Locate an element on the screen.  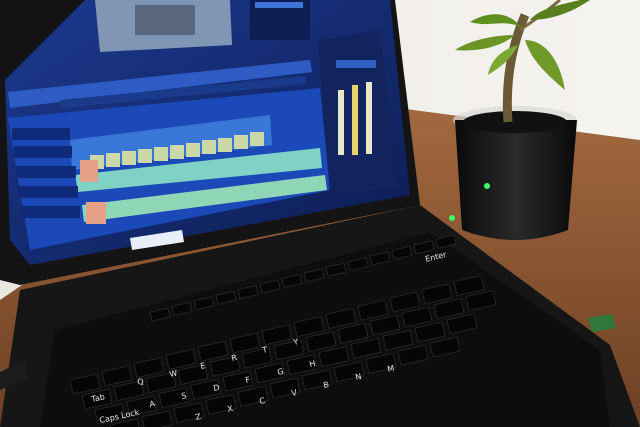
pot-led is located at coordinates (487, 186).